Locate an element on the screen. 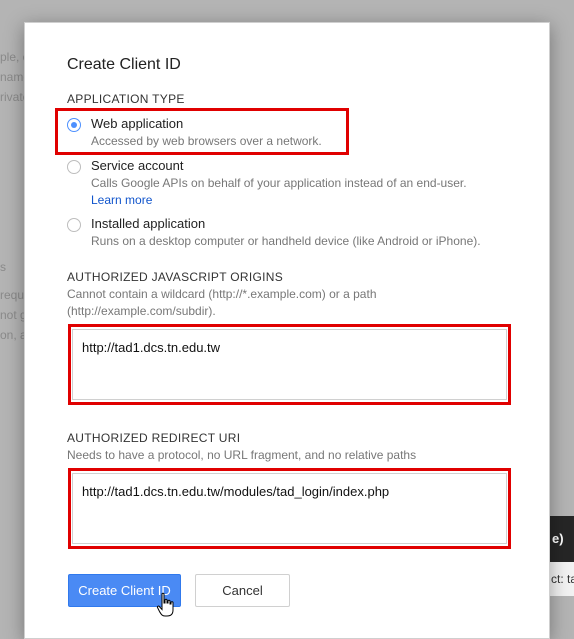  application-type-label: APPLICATION TYPE is located at coordinates (126, 99).